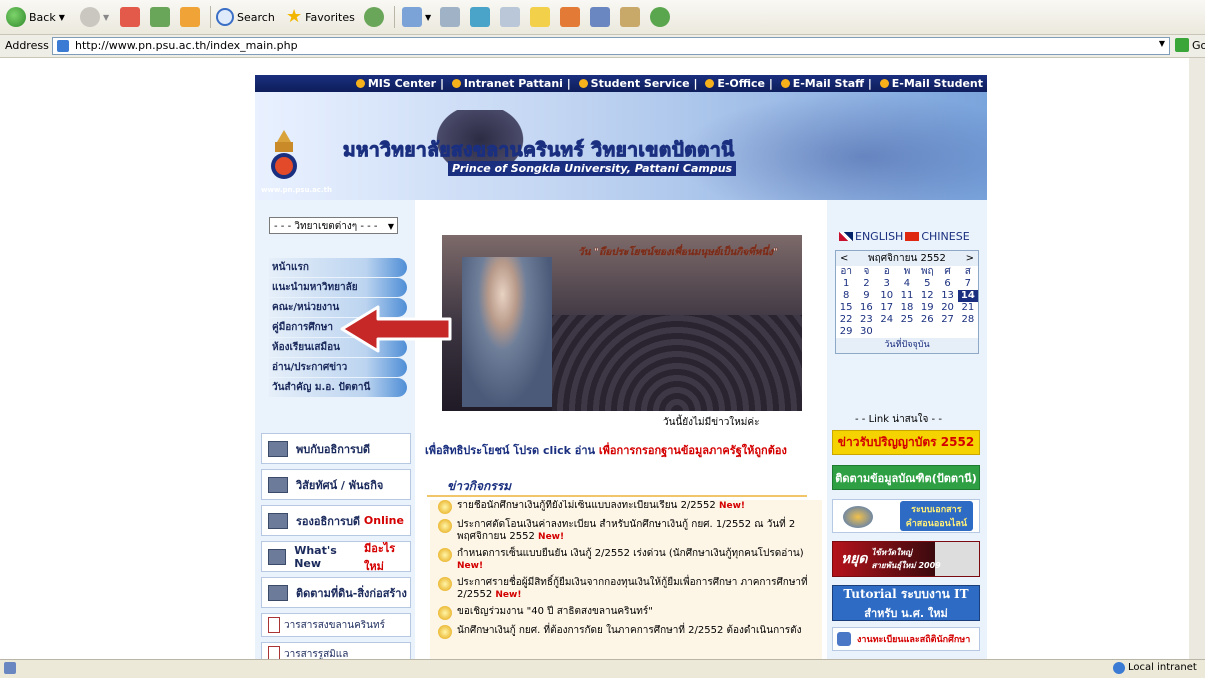 The width and height of the screenshot is (1205, 678). Describe the element at coordinates (741, 83) in the screenshot. I see `topnav-e-office: E-Office` at that location.